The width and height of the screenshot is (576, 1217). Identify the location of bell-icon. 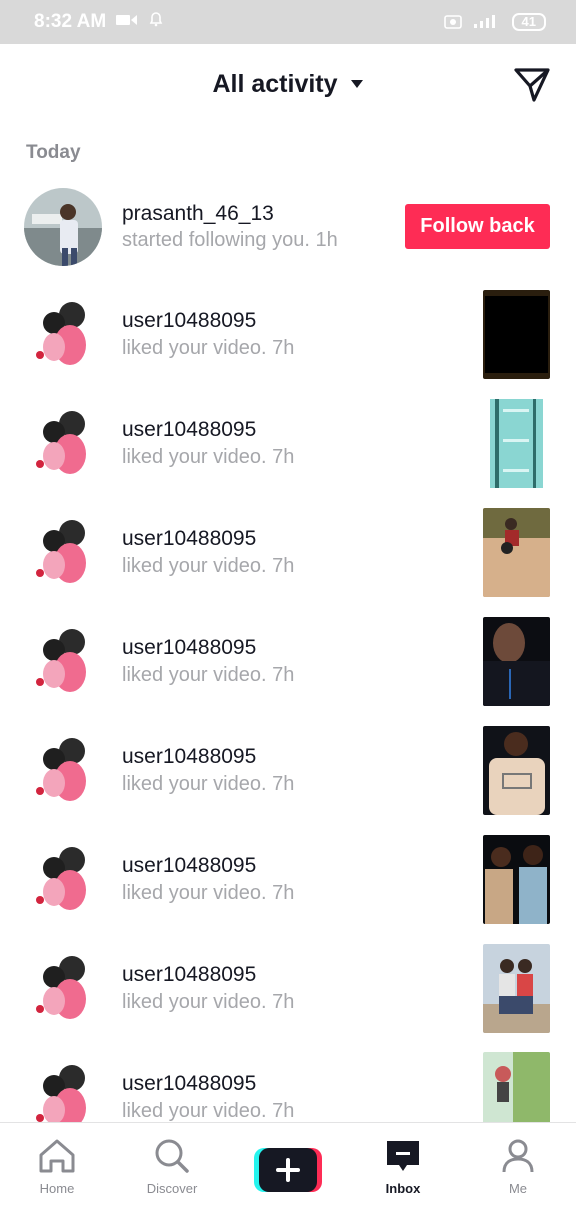
(156, 22).